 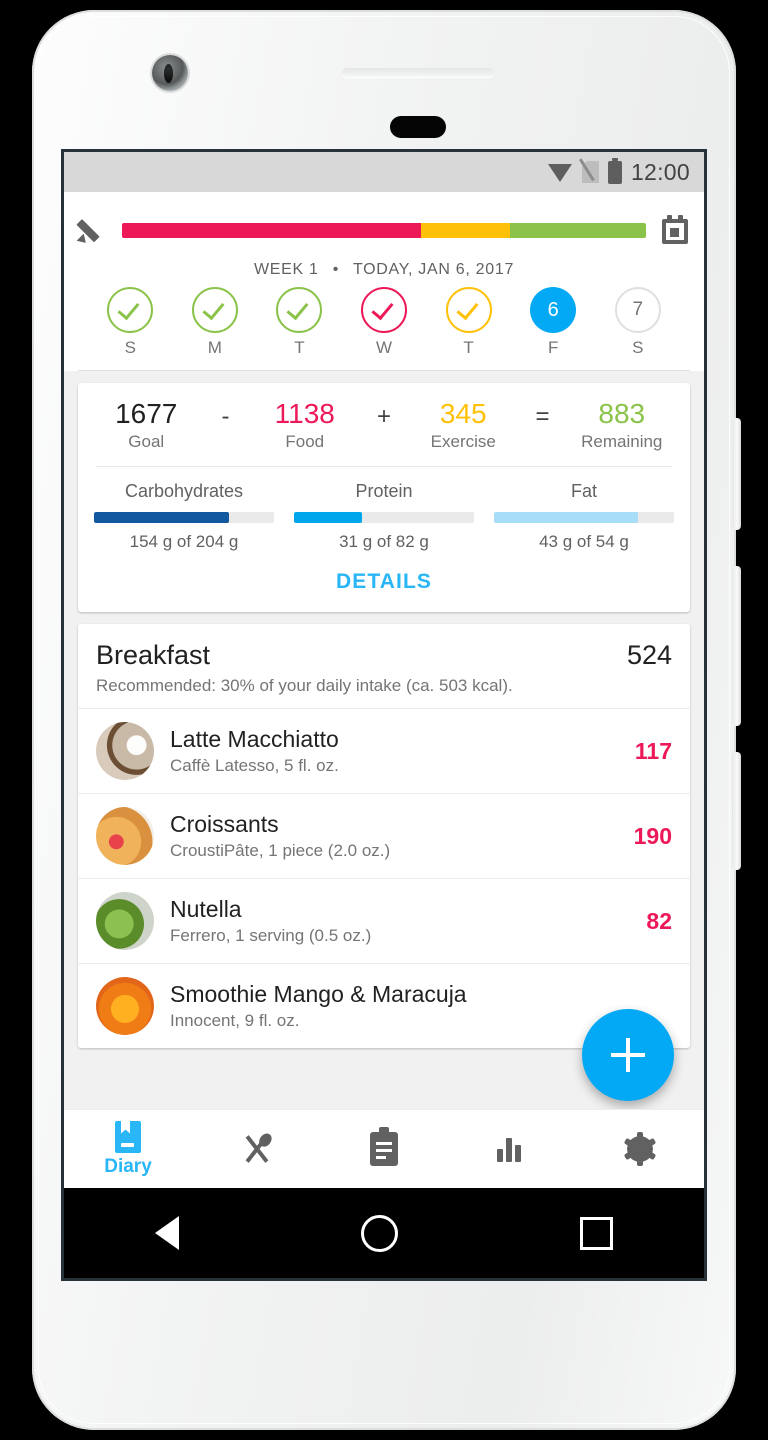 I want to click on progress-segment-exercise, so click(x=465, y=230).